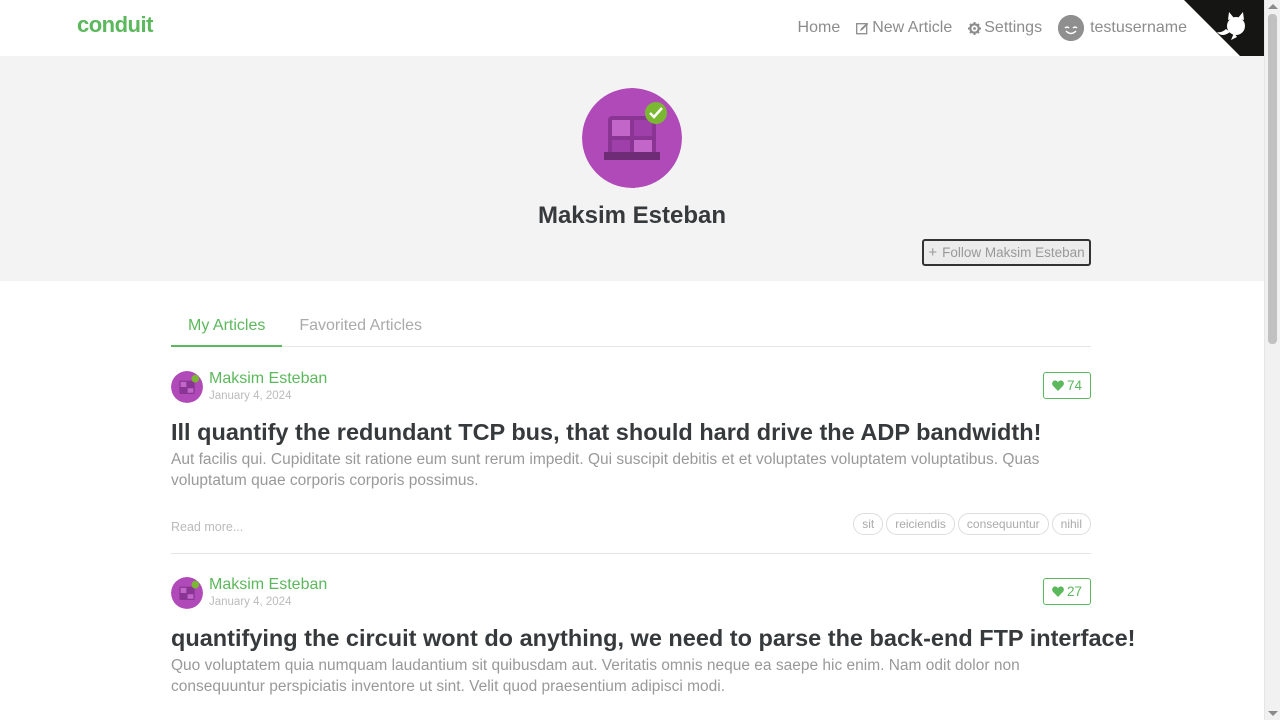  I want to click on profile-name: Maksim Esteban, so click(632, 215).